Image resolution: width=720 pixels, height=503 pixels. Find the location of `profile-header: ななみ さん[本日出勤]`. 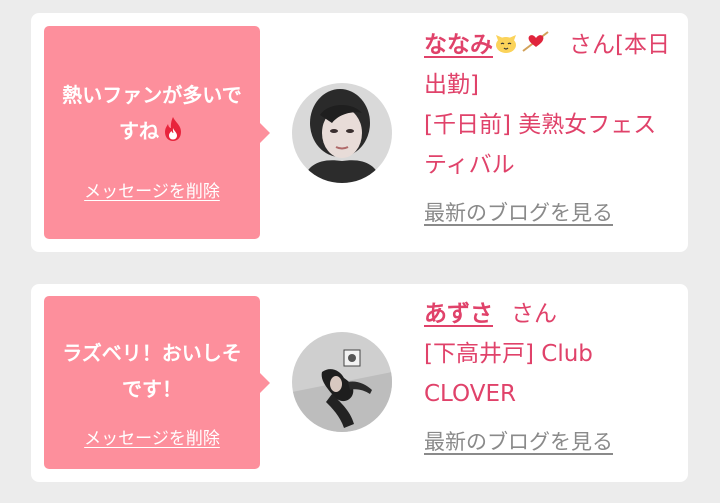

profile-header: ななみ さん[本日出勤] is located at coordinates (549, 65).